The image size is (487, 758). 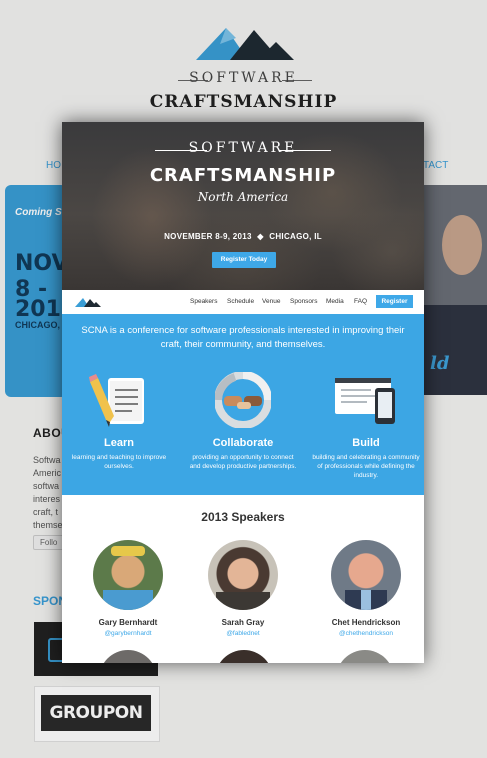 What do you see at coordinates (366, 633) in the screenshot?
I see `speaker-handle: @chethendrickson` at bounding box center [366, 633].